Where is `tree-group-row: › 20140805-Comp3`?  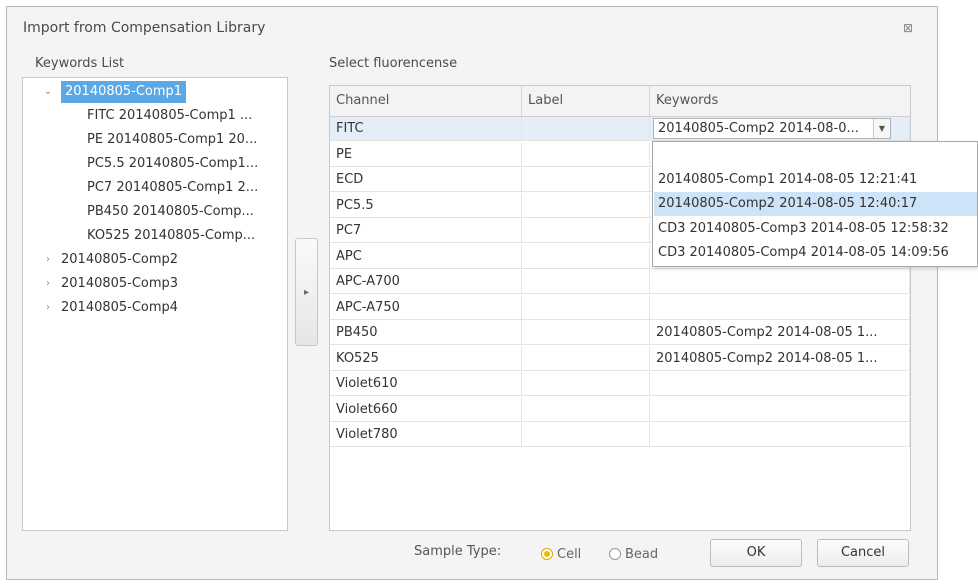
tree-group-row: › 20140805-Comp3 is located at coordinates (155, 284).